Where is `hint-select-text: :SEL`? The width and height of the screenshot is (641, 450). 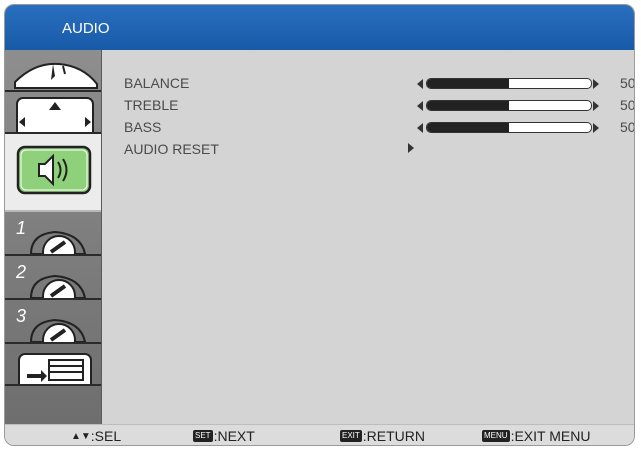 hint-select-text: :SEL is located at coordinates (106, 436).